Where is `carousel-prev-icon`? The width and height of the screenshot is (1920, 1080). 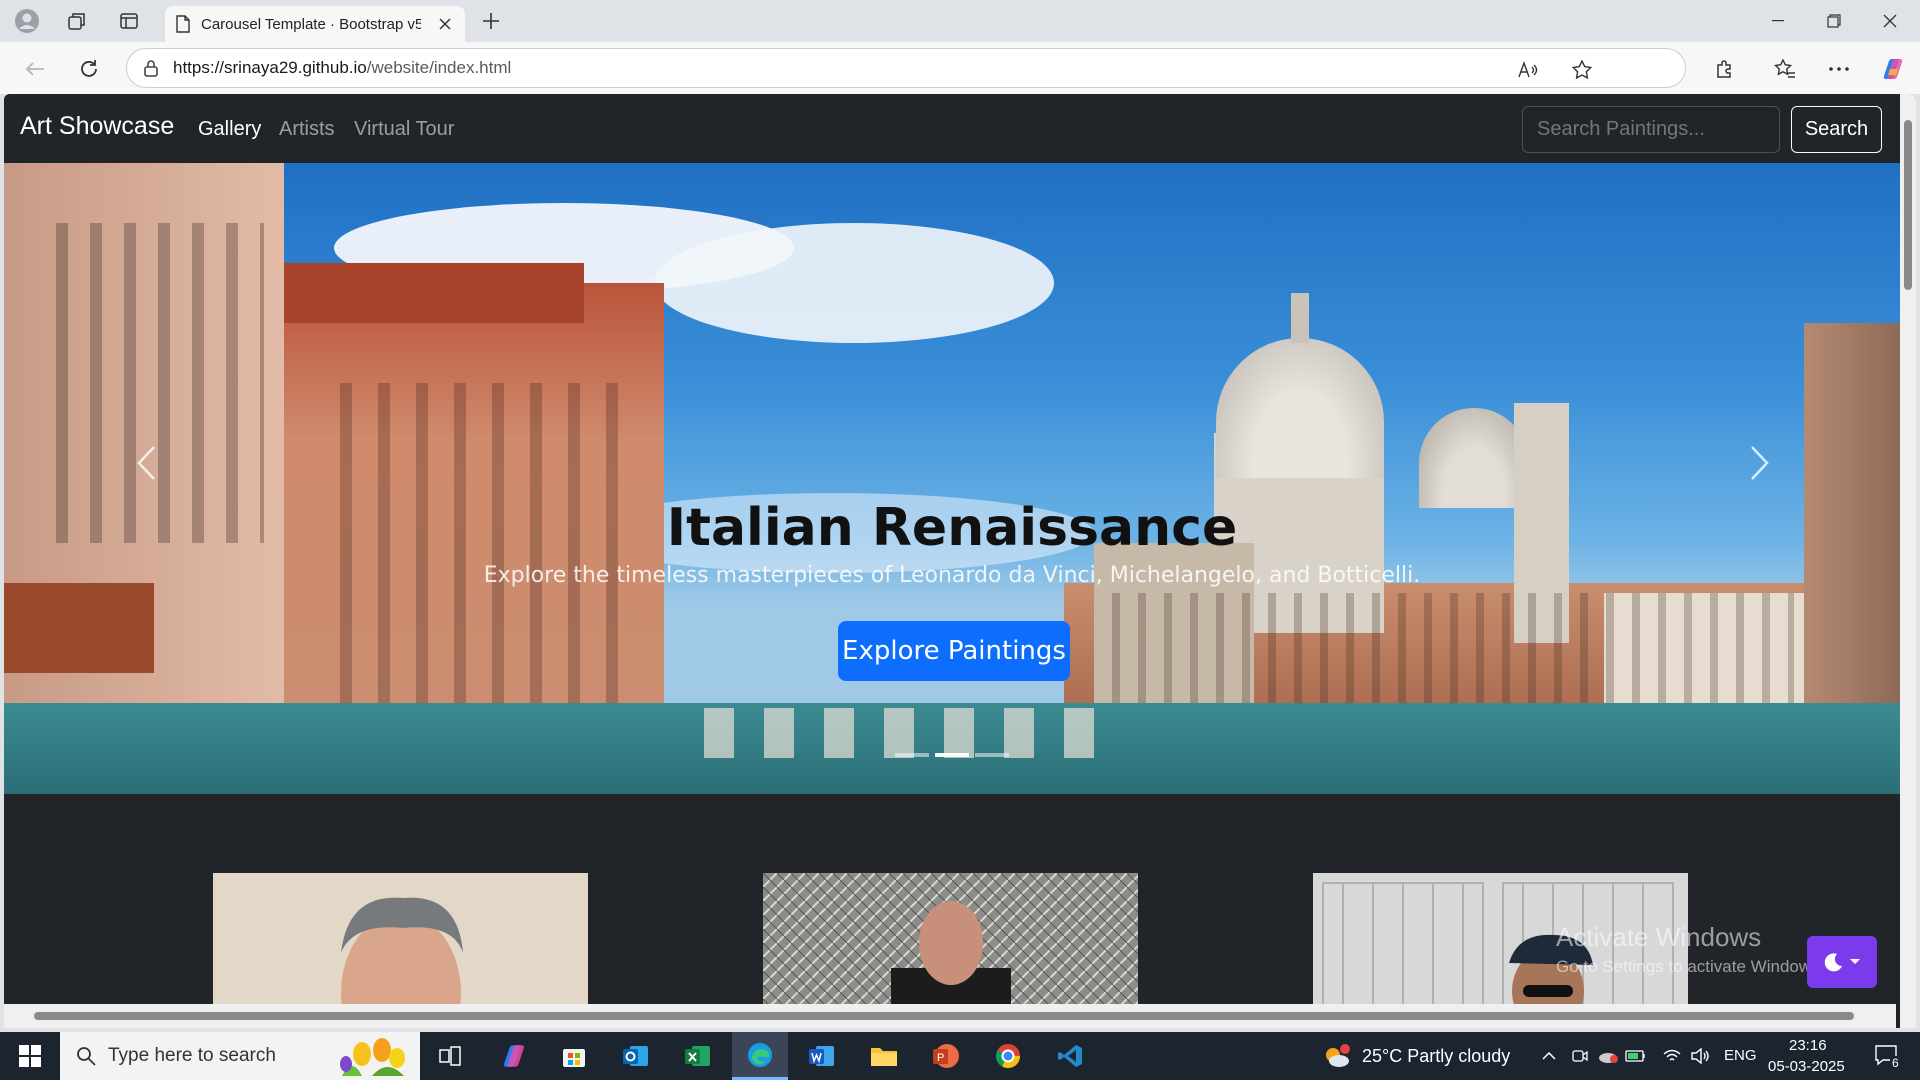 carousel-prev-icon is located at coordinates (146, 463).